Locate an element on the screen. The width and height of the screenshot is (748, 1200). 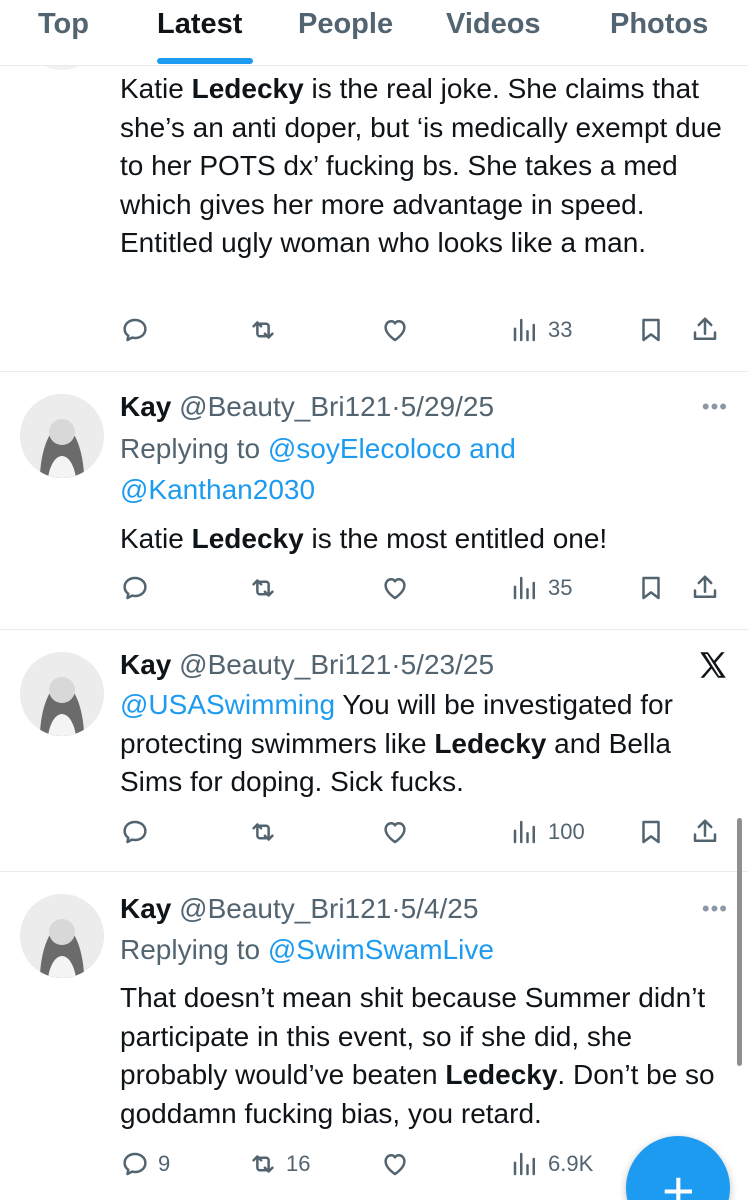
tweet-header: Kay @Beauty_Bri121·5/23/25 is located at coordinates (307, 664).